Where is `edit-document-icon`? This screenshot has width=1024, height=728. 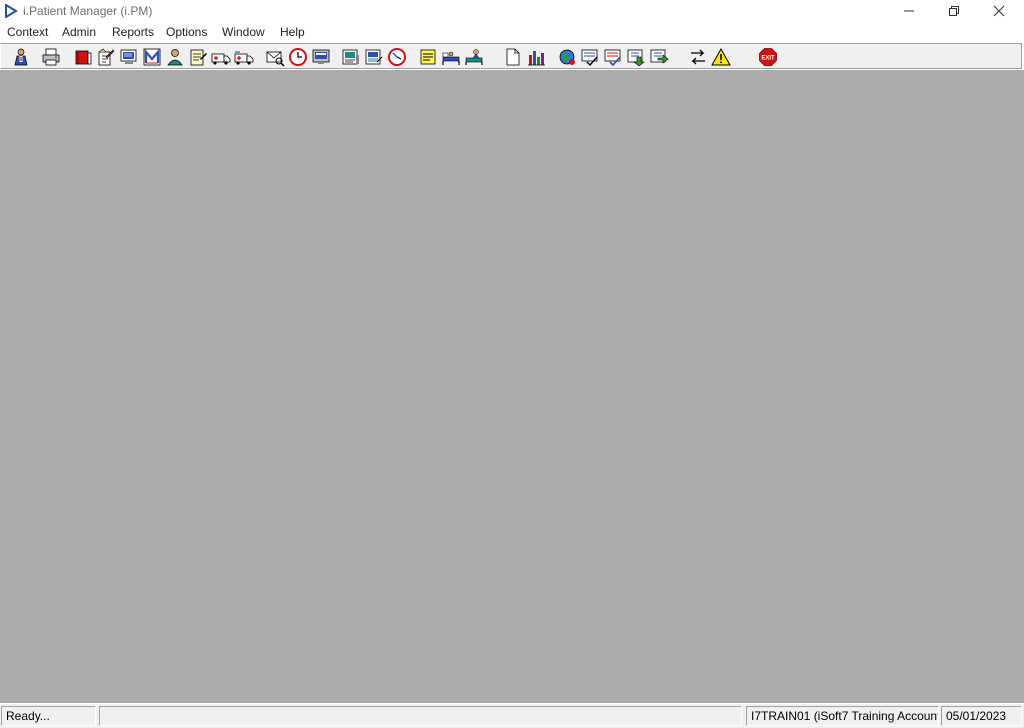 edit-document-icon is located at coordinates (106, 57).